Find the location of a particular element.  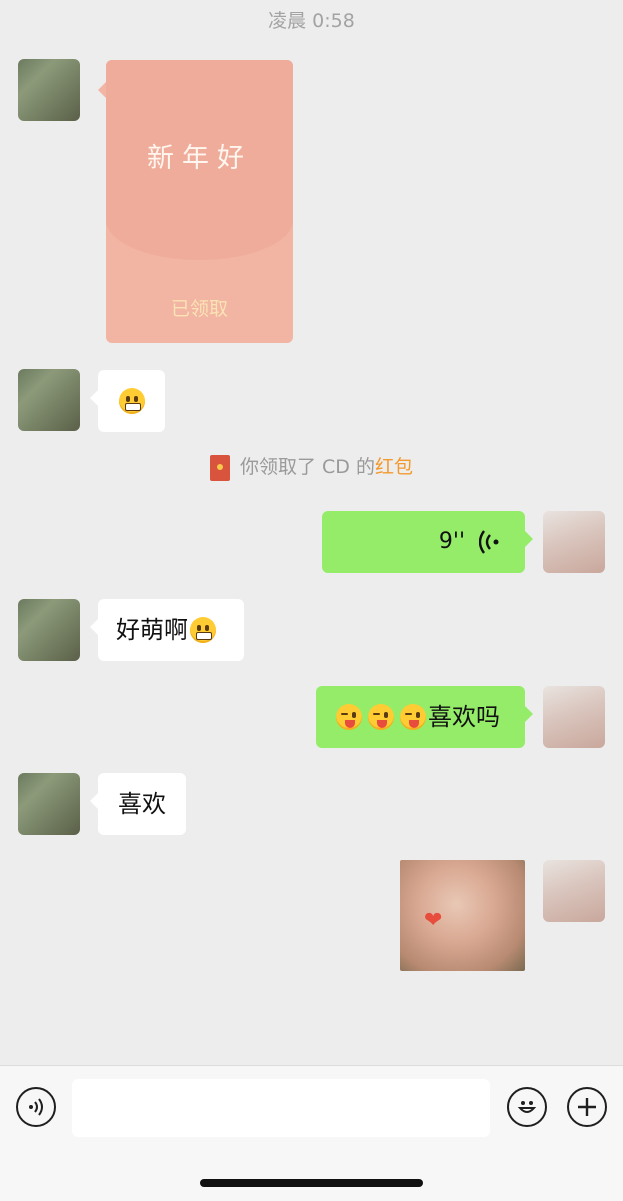

emoji-icon is located at coordinates (527, 1107).